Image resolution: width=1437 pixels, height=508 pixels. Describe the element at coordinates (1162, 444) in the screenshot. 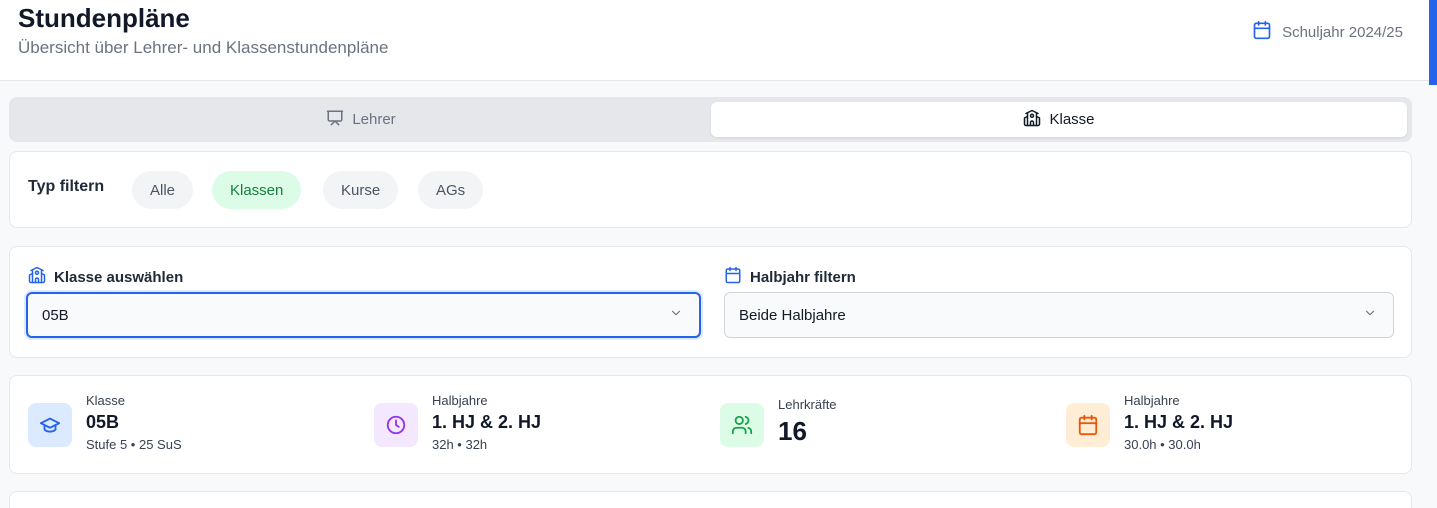

I see `stat-sub: 30.0h • 30.0h` at that location.